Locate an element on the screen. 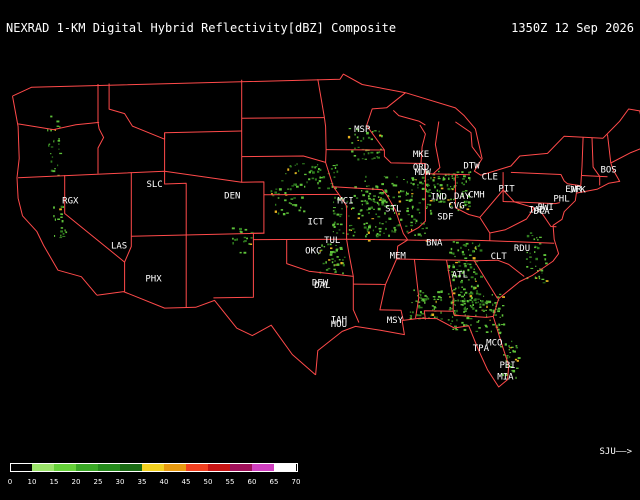 This screenshot has height=500, width=640. legend-tick-label: 0 is located at coordinates (10, 482).